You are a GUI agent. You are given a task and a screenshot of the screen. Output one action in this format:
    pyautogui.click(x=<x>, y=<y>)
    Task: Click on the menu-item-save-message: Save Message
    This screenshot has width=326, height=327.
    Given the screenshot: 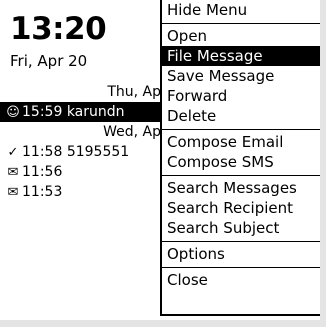 What is the action you would take?
    pyautogui.click(x=241, y=76)
    